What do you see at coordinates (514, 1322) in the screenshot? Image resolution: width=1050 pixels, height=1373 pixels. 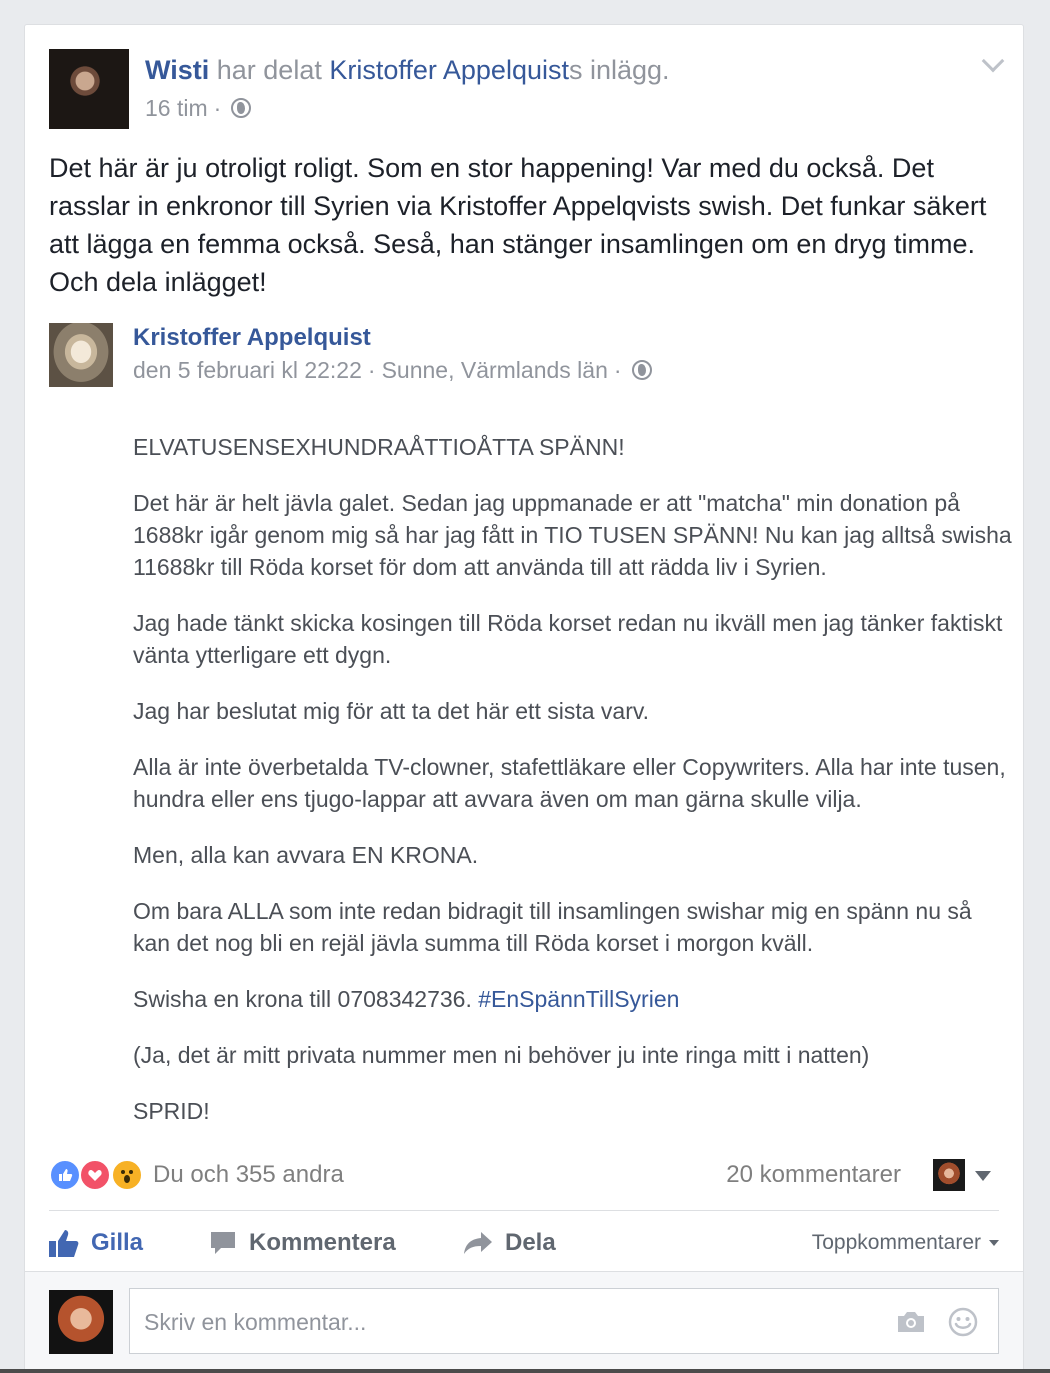 I see `comment-input` at bounding box center [514, 1322].